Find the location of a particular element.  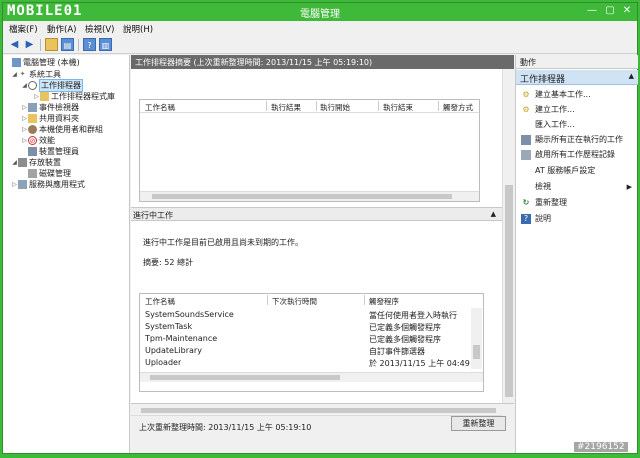

vertical-scrollbar is located at coordinates (476, 338).